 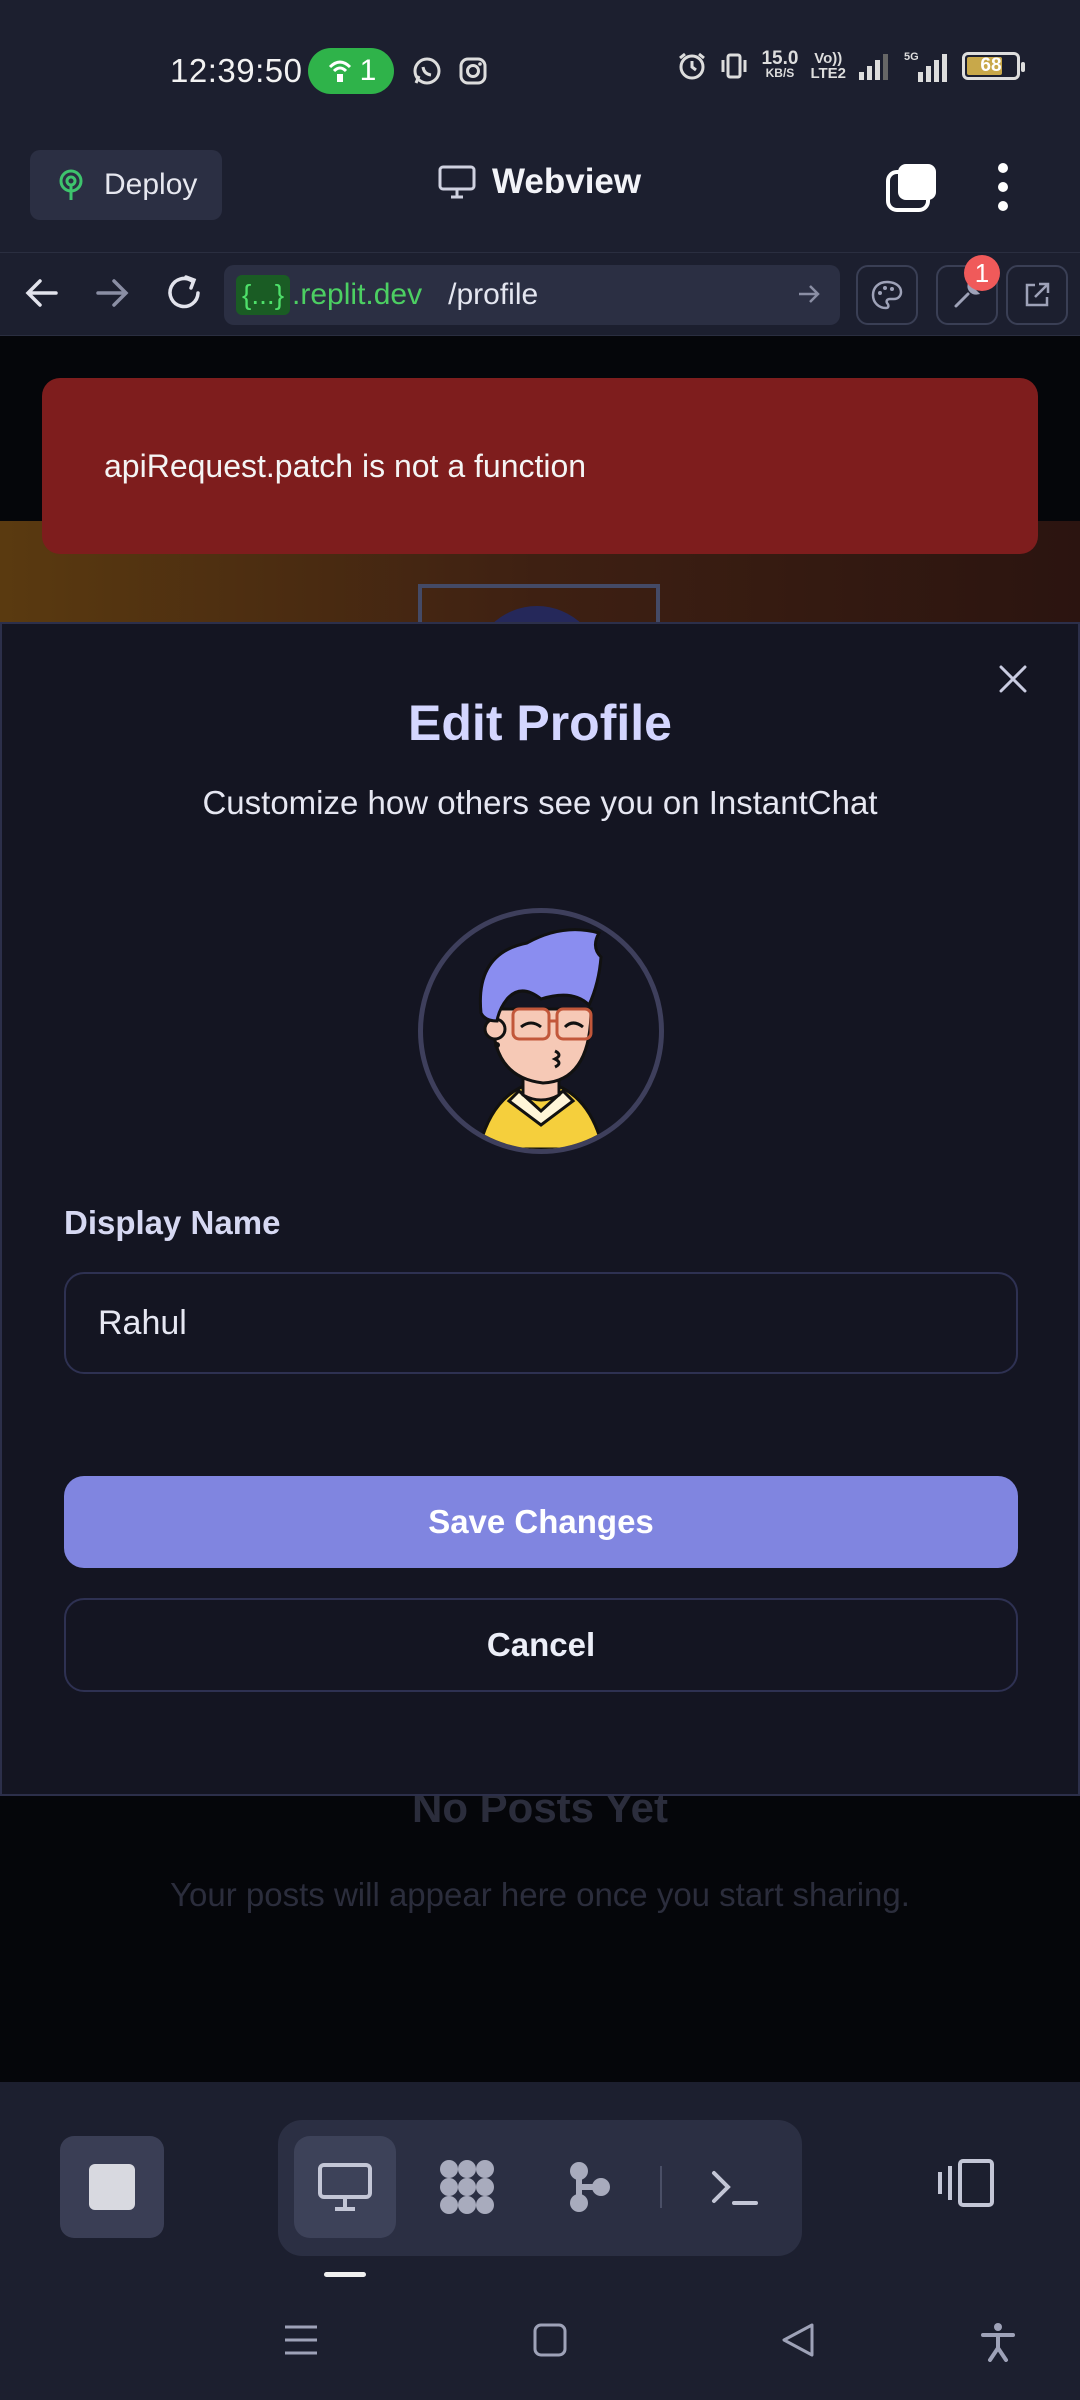 I want to click on battery-icon: 68, so click(x=993, y=66).